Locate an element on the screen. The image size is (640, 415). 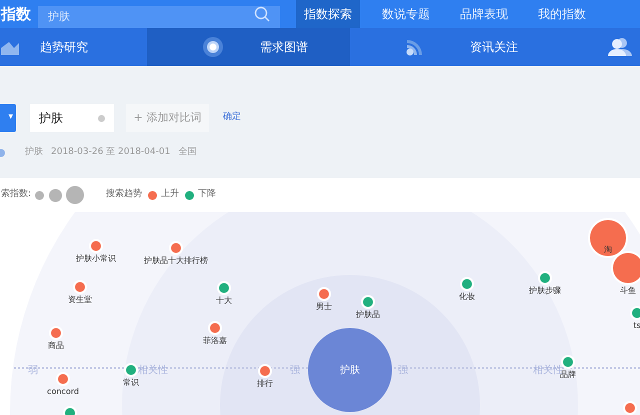
node-label: 护肤品十大排行榜 is located at coordinates (176, 261).